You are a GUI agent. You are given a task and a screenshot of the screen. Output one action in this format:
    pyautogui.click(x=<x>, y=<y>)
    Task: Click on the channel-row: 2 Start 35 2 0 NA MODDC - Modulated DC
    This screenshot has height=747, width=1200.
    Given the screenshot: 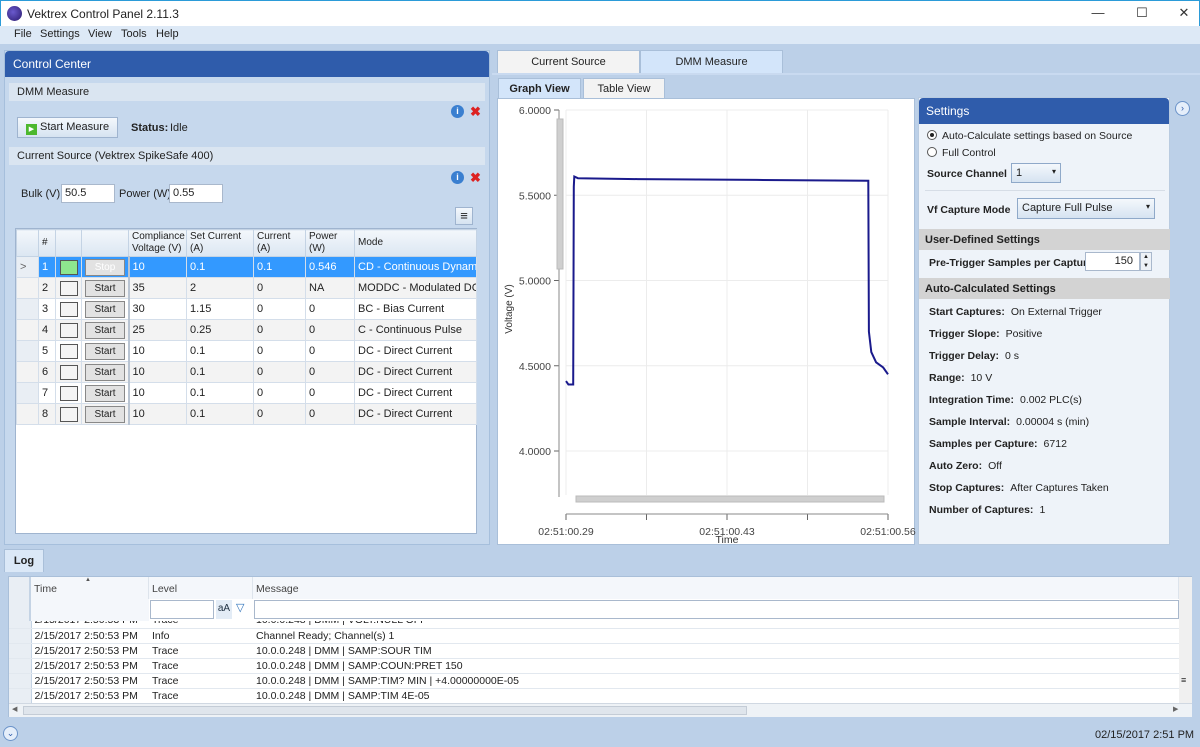 What is the action you would take?
    pyautogui.click(x=246, y=288)
    